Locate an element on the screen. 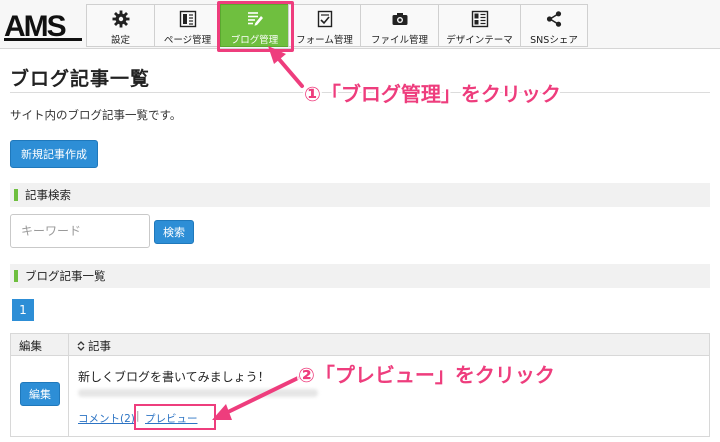  post-list-section-header: ブログ記事一覧 is located at coordinates (360, 276).